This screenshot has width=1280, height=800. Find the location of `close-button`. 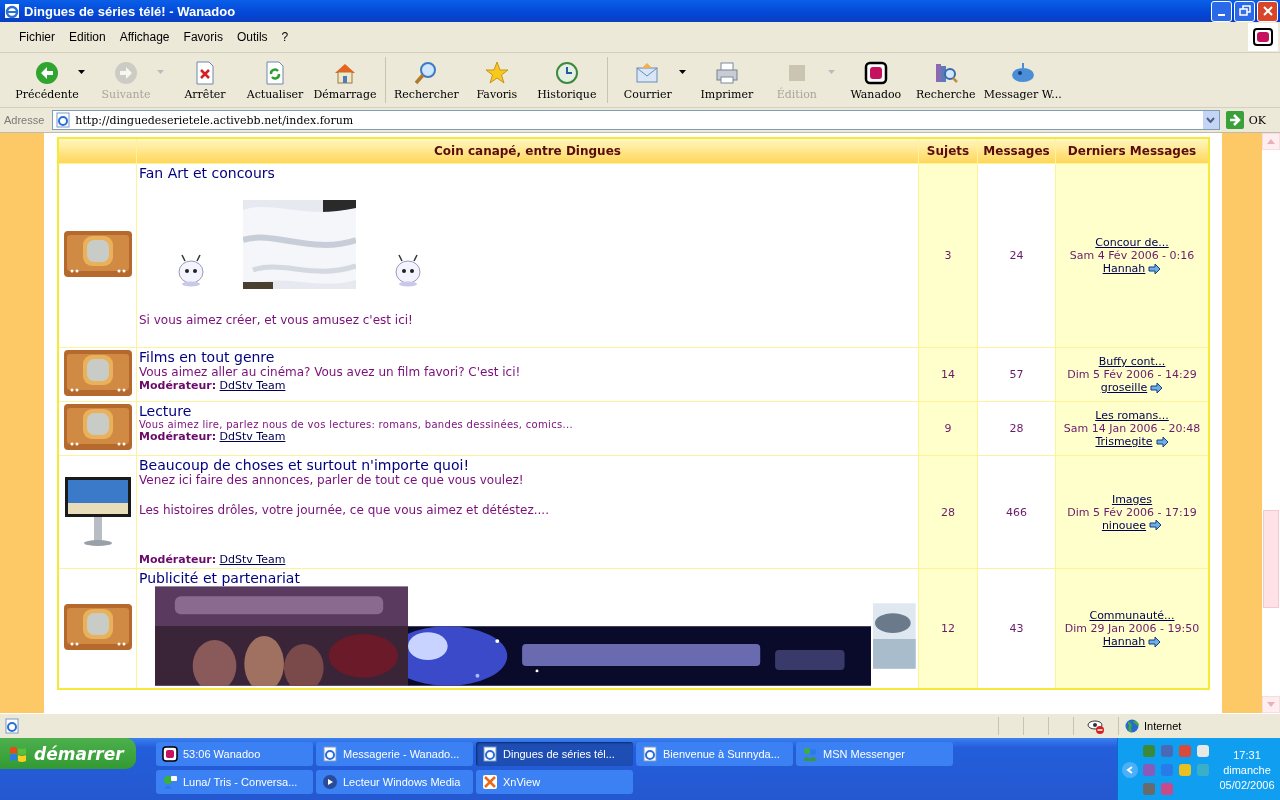

close-button is located at coordinates (1267, 11).